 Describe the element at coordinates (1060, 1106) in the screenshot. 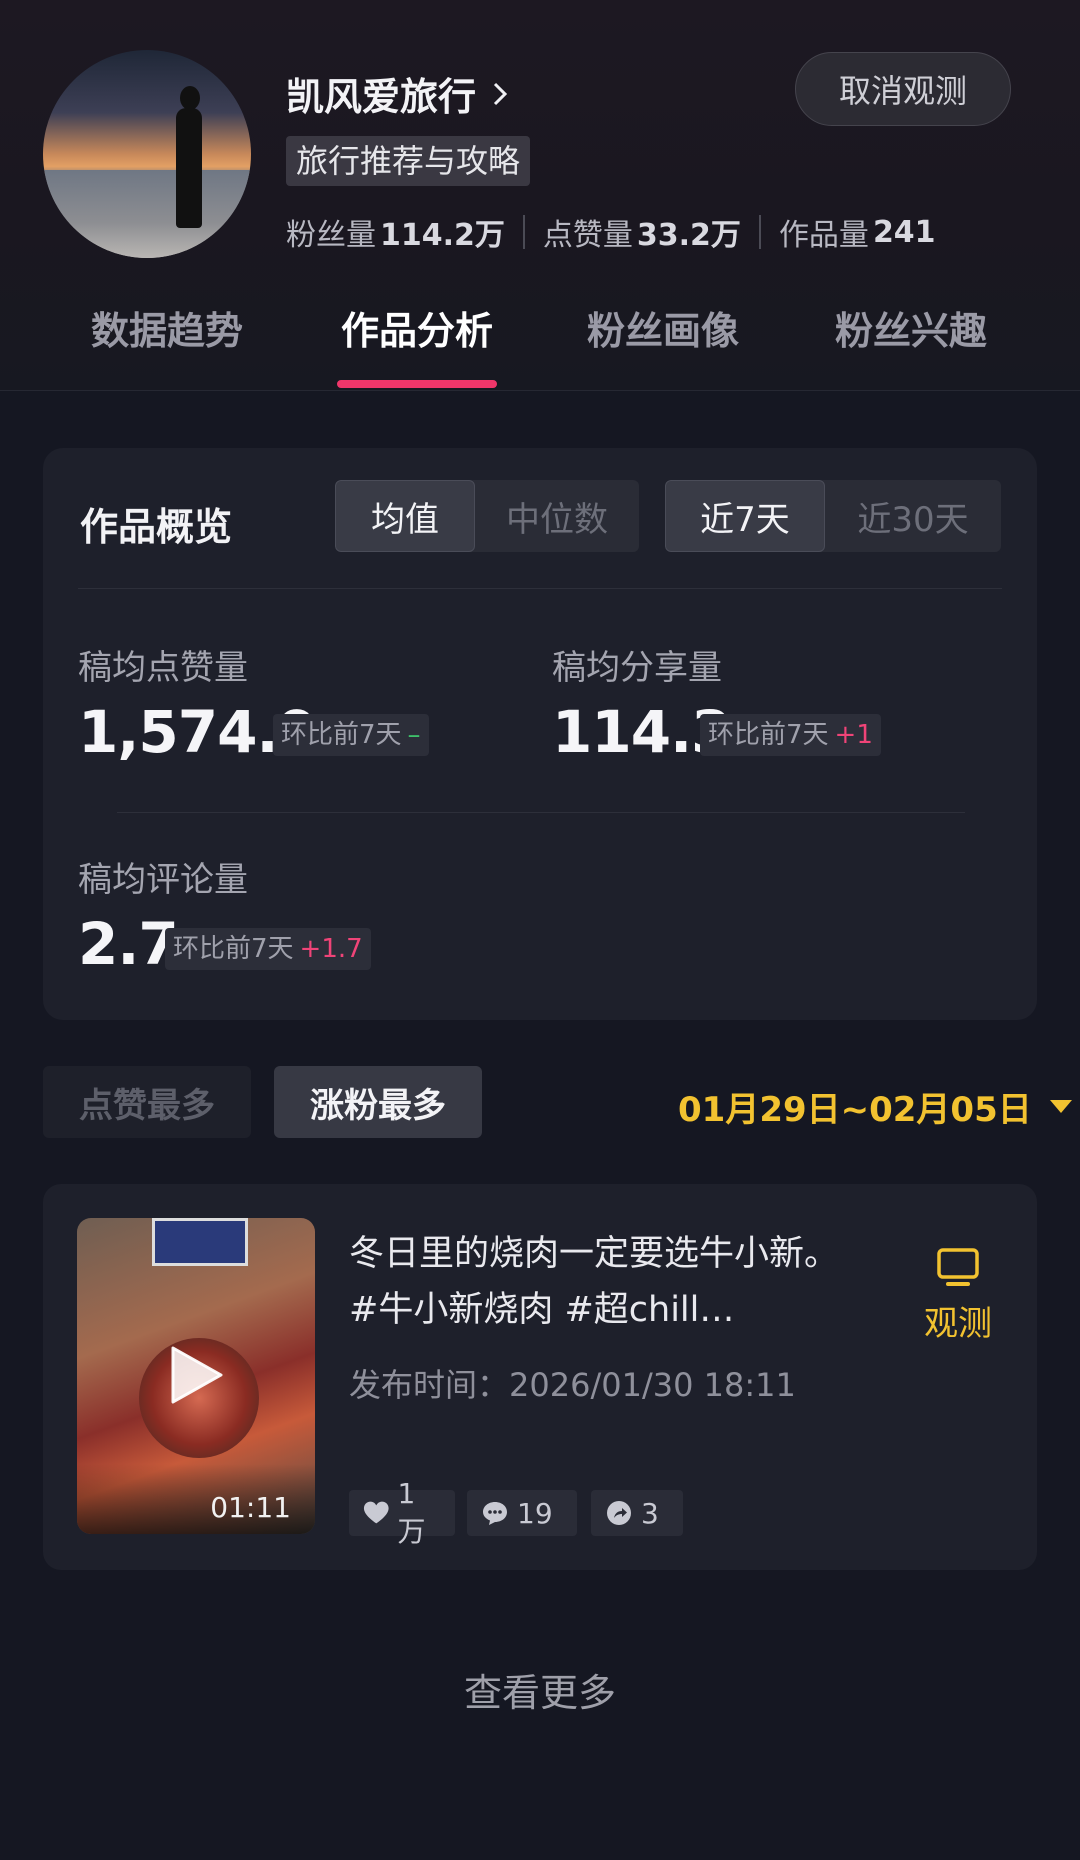

I see `caret-down-icon` at that location.